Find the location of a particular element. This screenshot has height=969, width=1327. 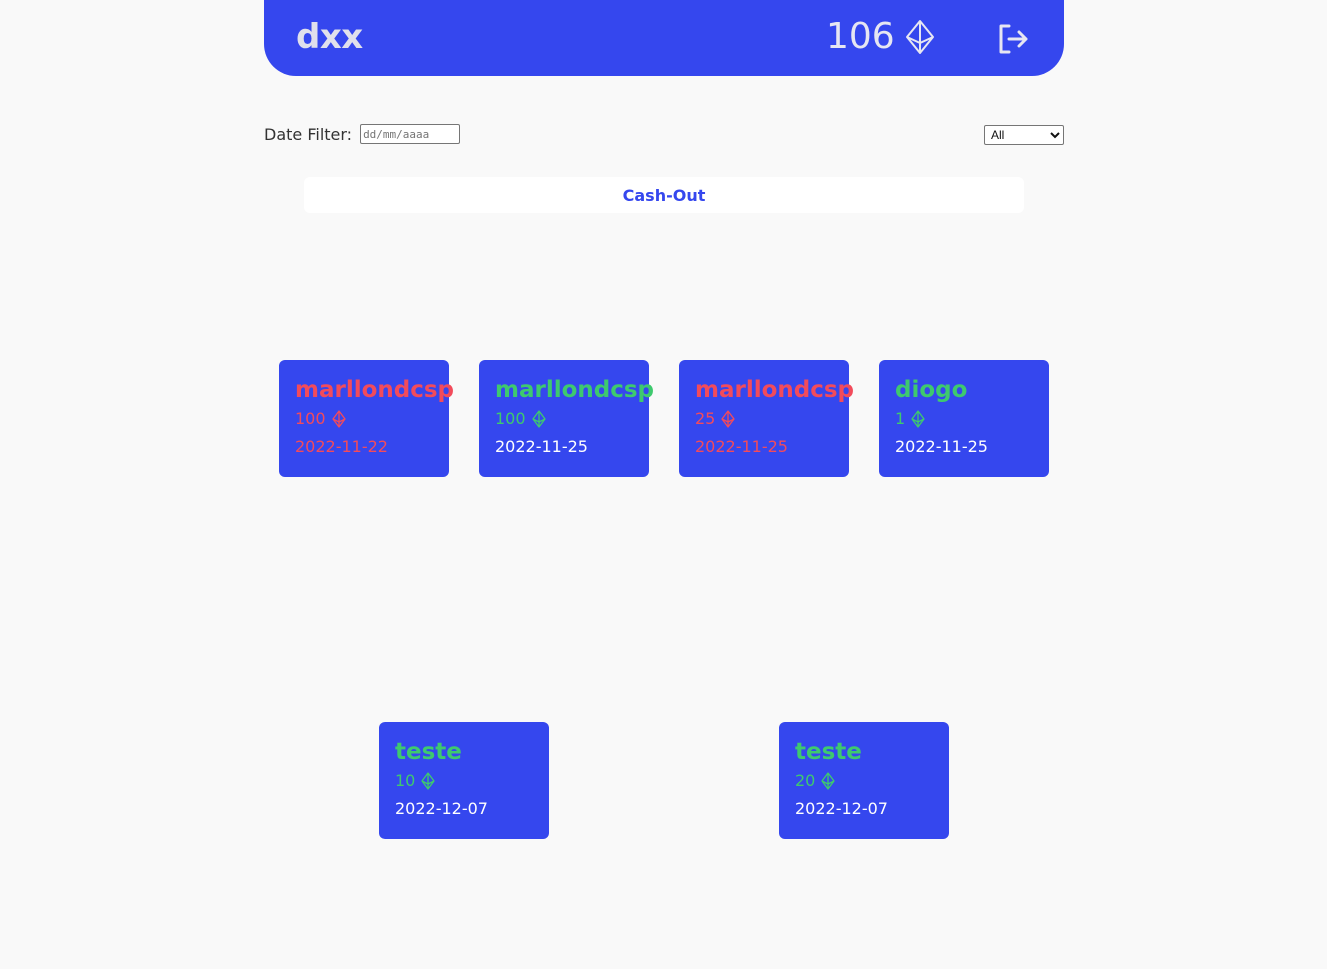

transaction-amount: 25 is located at coordinates (764, 419).